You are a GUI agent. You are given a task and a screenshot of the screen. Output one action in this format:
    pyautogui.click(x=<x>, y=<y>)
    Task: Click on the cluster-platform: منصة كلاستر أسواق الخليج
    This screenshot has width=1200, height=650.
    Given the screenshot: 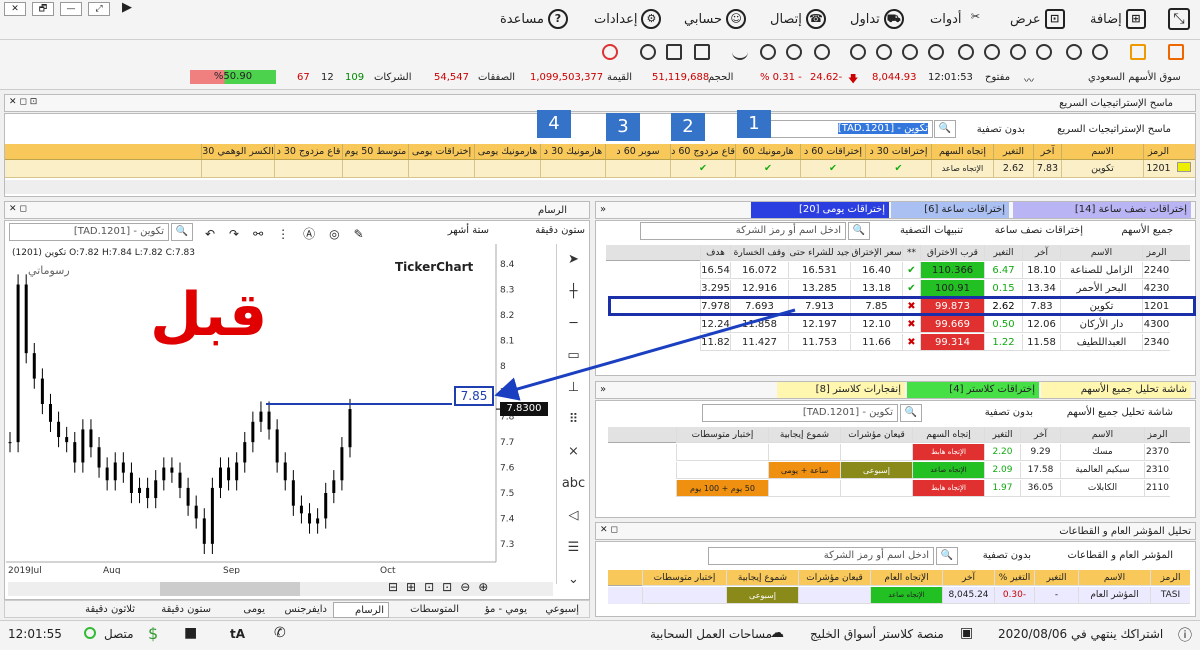 What is the action you would take?
    pyautogui.click(x=877, y=634)
    